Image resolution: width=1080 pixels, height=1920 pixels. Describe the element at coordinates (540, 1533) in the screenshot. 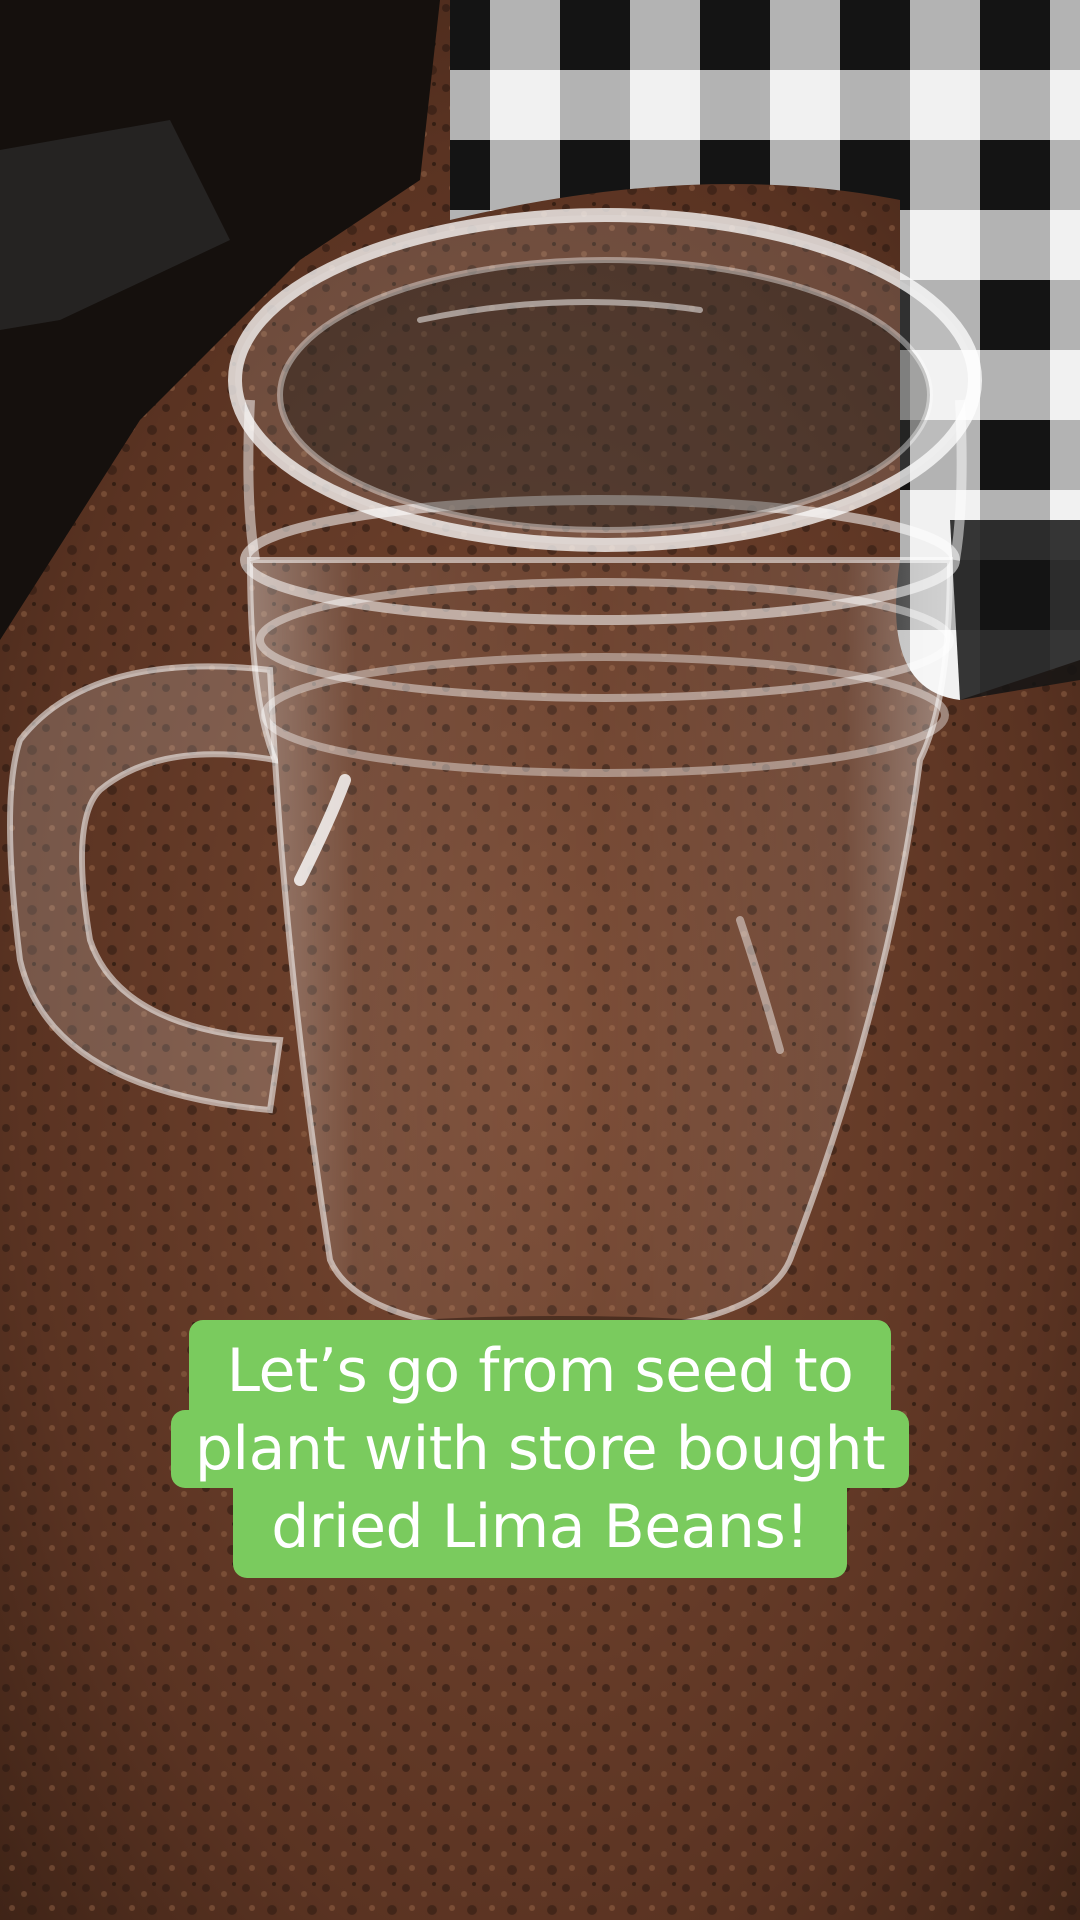

I see `caption-line-3: dried Lima Beans!` at that location.